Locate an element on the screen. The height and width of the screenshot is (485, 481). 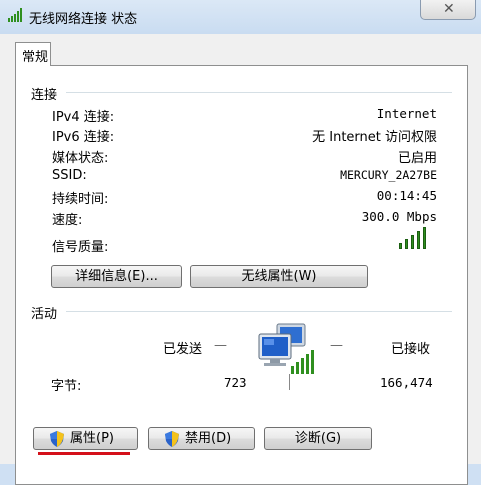
duration-value: 00:14:45 is located at coordinates (406, 195).